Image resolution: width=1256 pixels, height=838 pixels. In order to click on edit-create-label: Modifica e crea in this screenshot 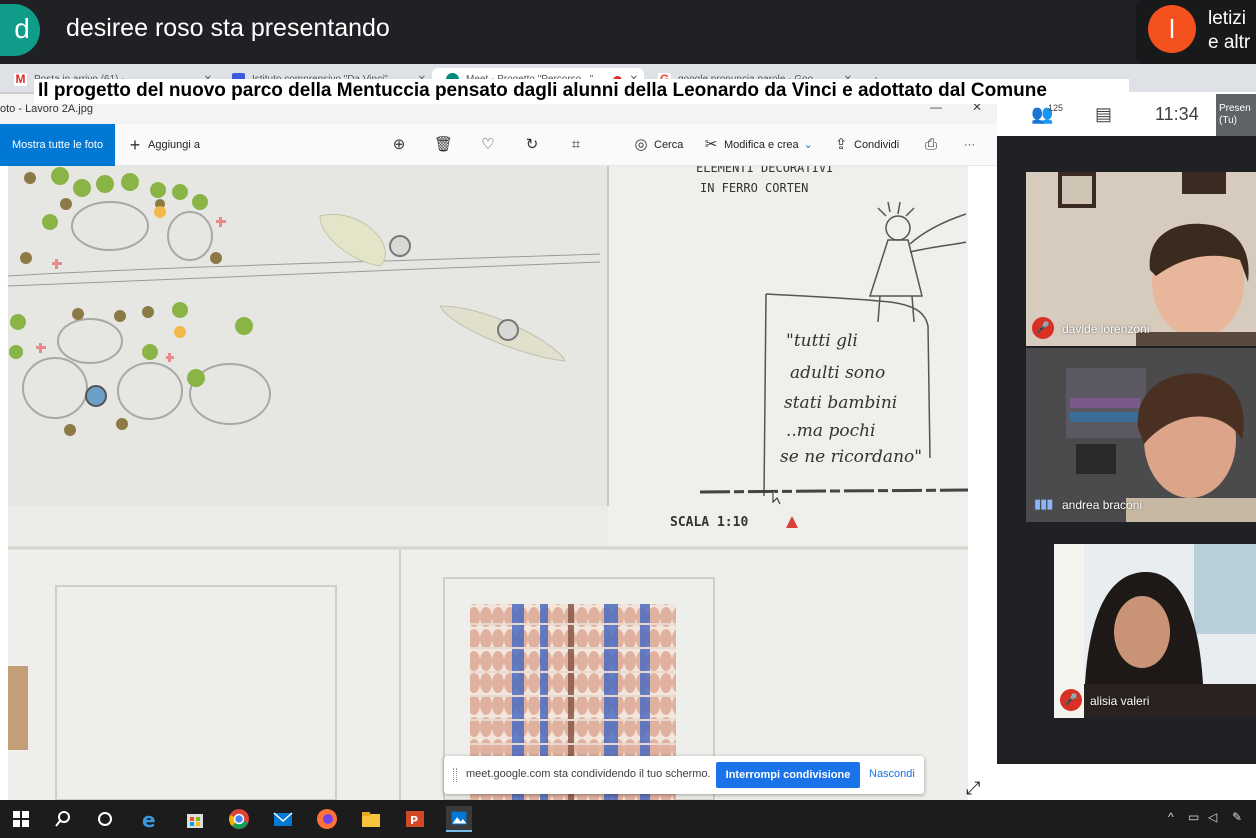, I will do `click(761, 145)`.